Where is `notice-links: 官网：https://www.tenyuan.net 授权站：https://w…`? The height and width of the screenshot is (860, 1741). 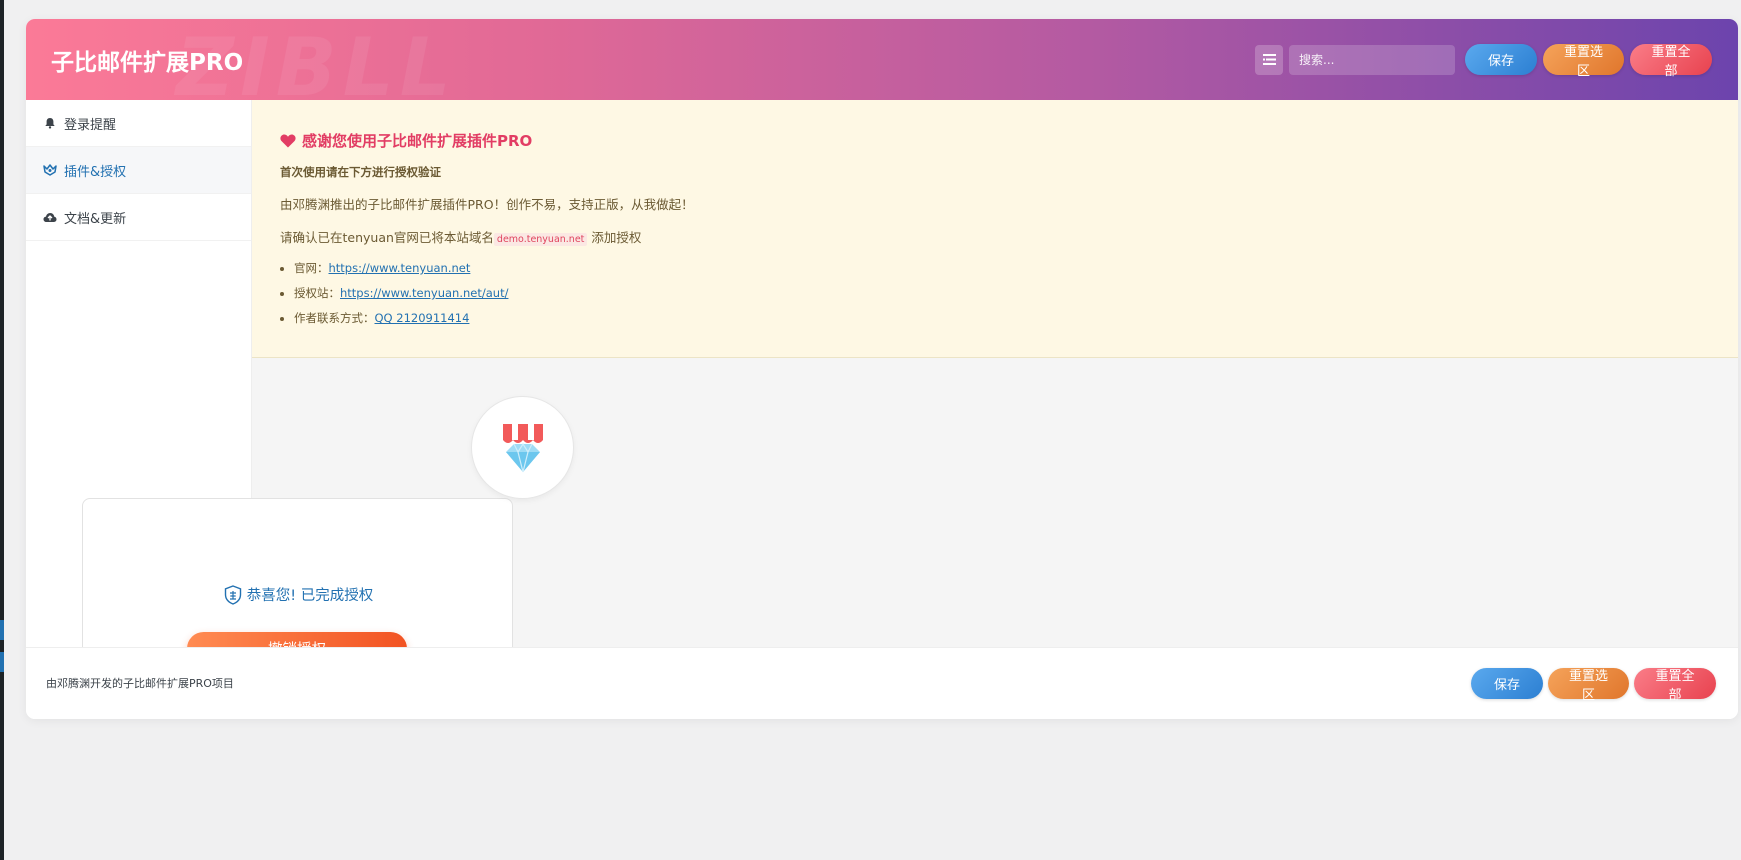
notice-links: 官网：https://www.tenyuan.net 授权站：https://w… is located at coordinates (995, 293).